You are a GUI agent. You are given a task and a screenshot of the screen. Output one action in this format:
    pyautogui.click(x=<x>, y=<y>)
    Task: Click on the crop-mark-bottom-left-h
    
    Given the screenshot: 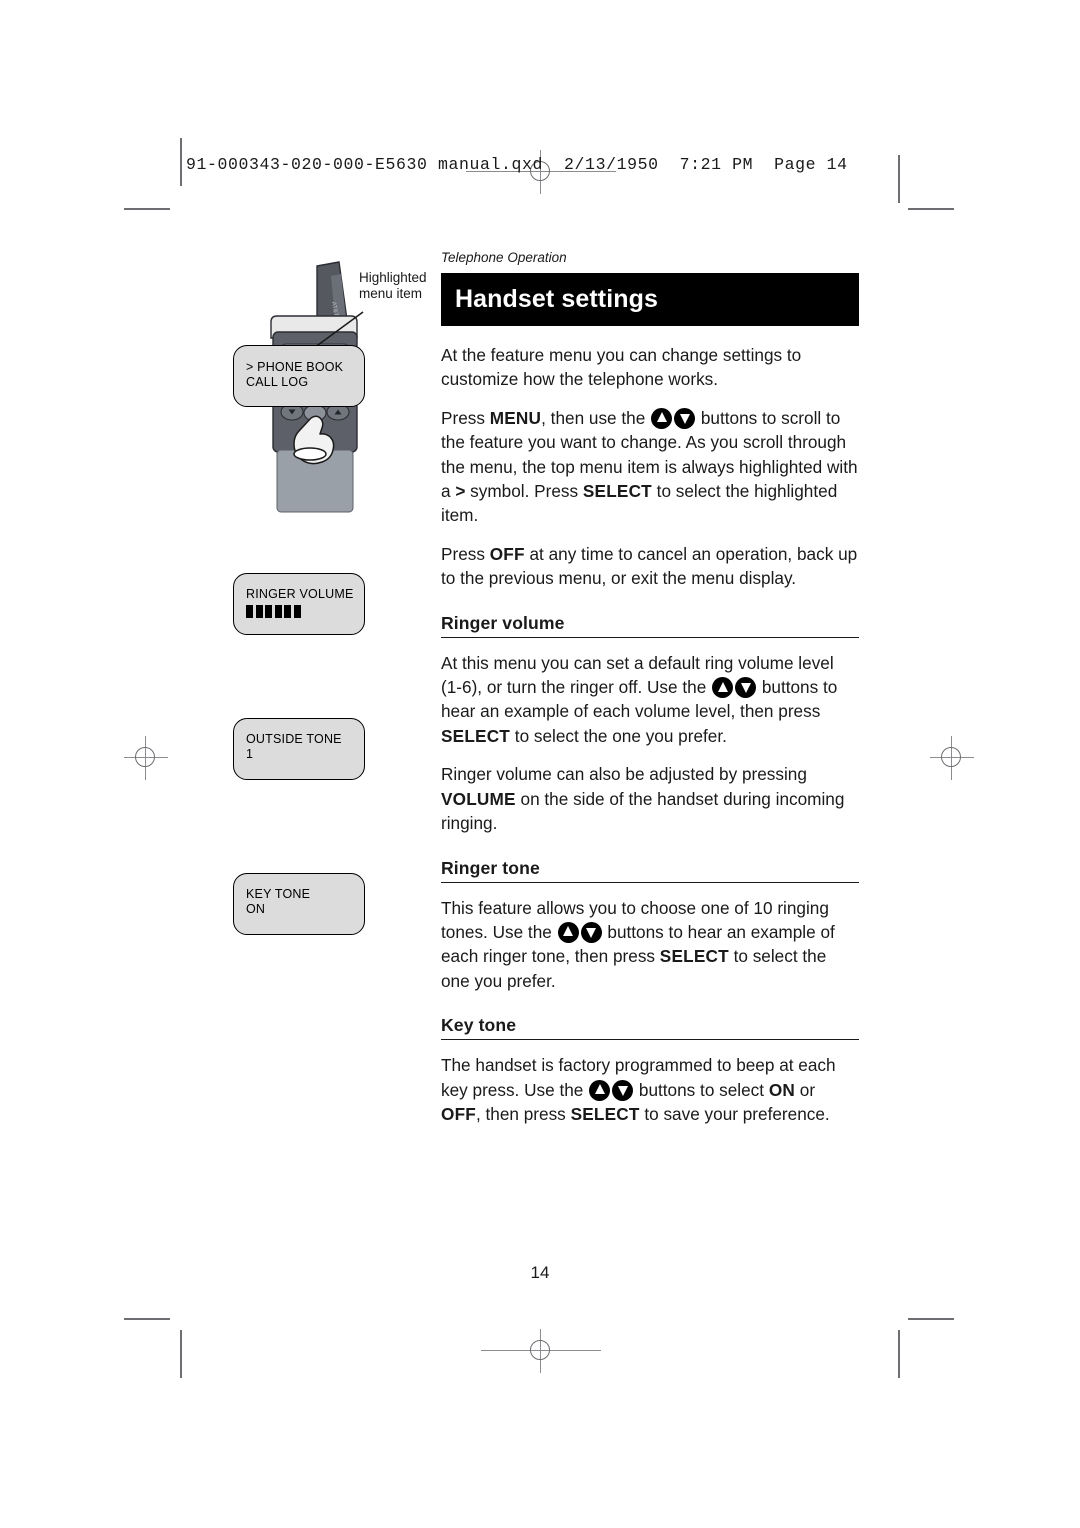 What is the action you would take?
    pyautogui.click(x=147, y=1319)
    